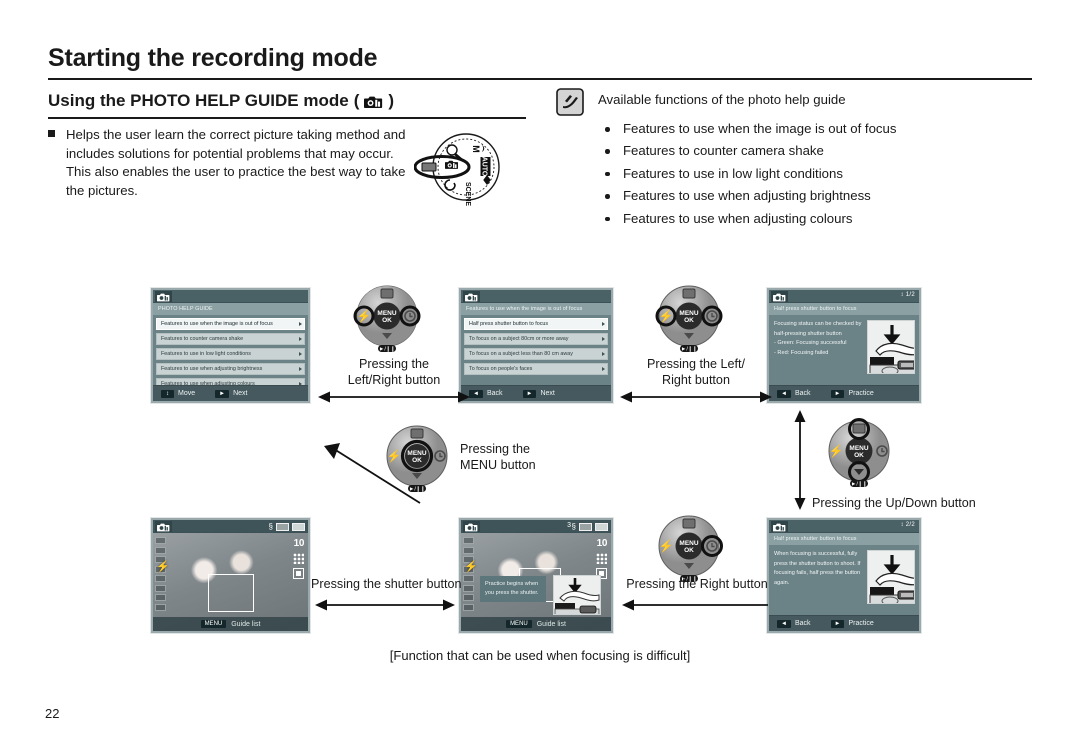 The height and width of the screenshot is (746, 1080). What do you see at coordinates (287, 118) in the screenshot?
I see `section-divider` at bounding box center [287, 118].